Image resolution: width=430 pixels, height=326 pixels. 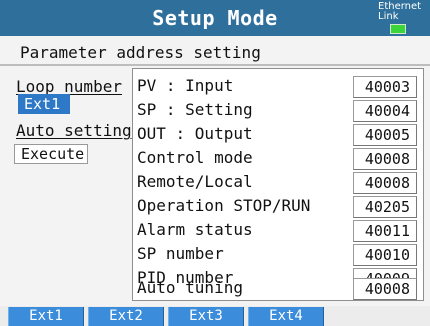 What do you see at coordinates (385, 255) in the screenshot?
I see `param-value: 40010` at bounding box center [385, 255].